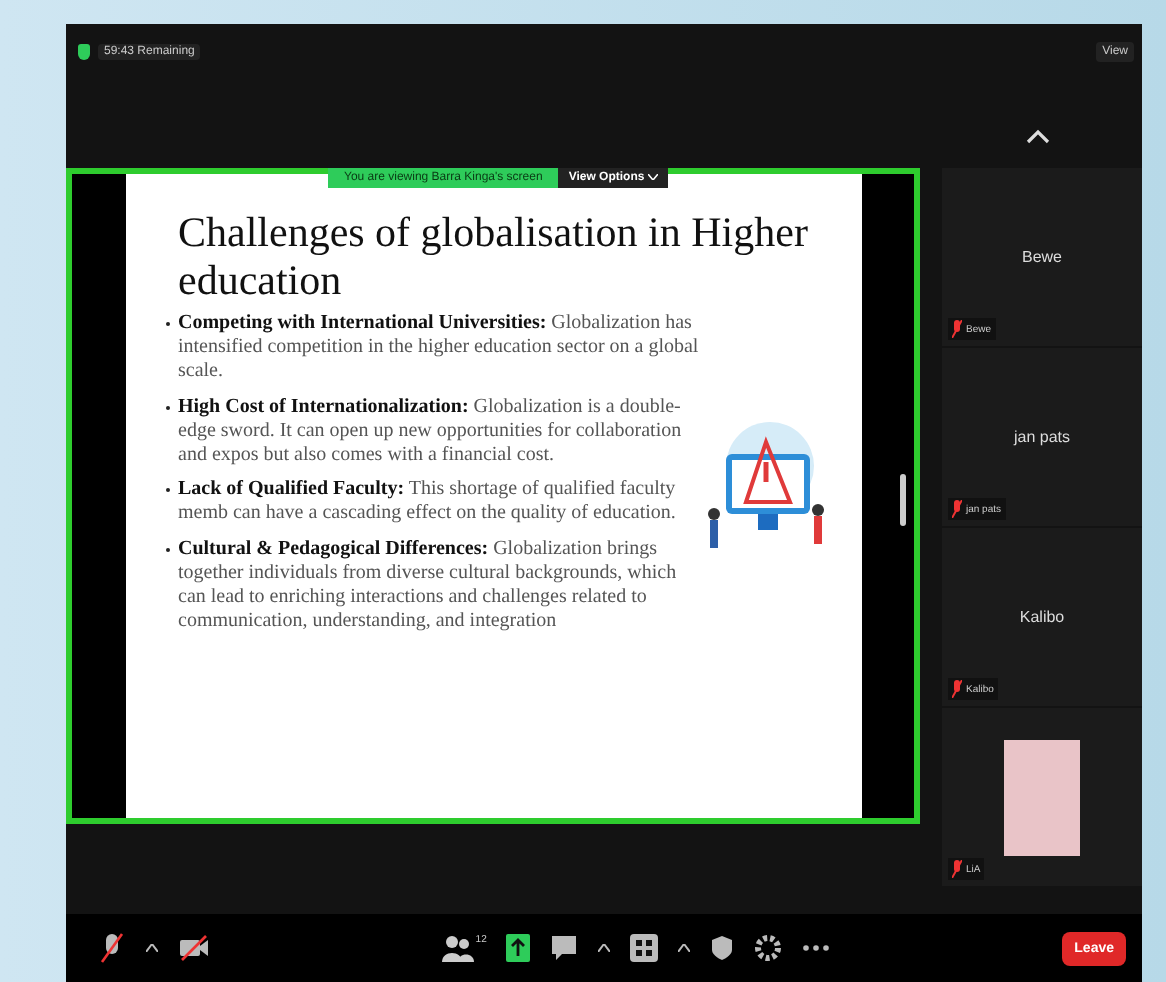 This screenshot has width=1166, height=982. What do you see at coordinates (1042, 617) in the screenshot?
I see `participant-name: Kalibo` at bounding box center [1042, 617].